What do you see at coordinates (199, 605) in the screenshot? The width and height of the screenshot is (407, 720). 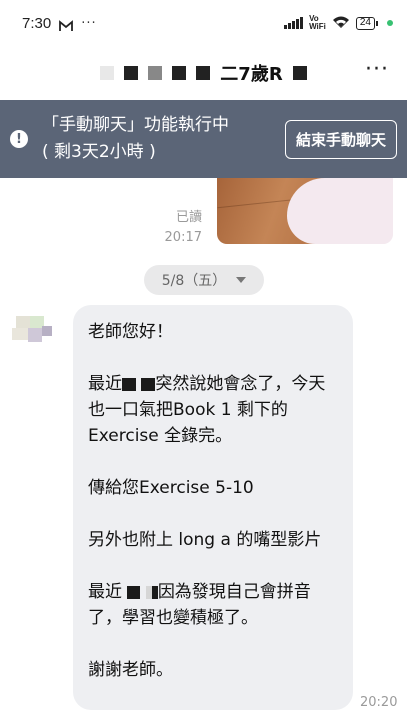 I see `message-text: 因為發現自己會拼音了，學習也變積極了。` at bounding box center [199, 605].